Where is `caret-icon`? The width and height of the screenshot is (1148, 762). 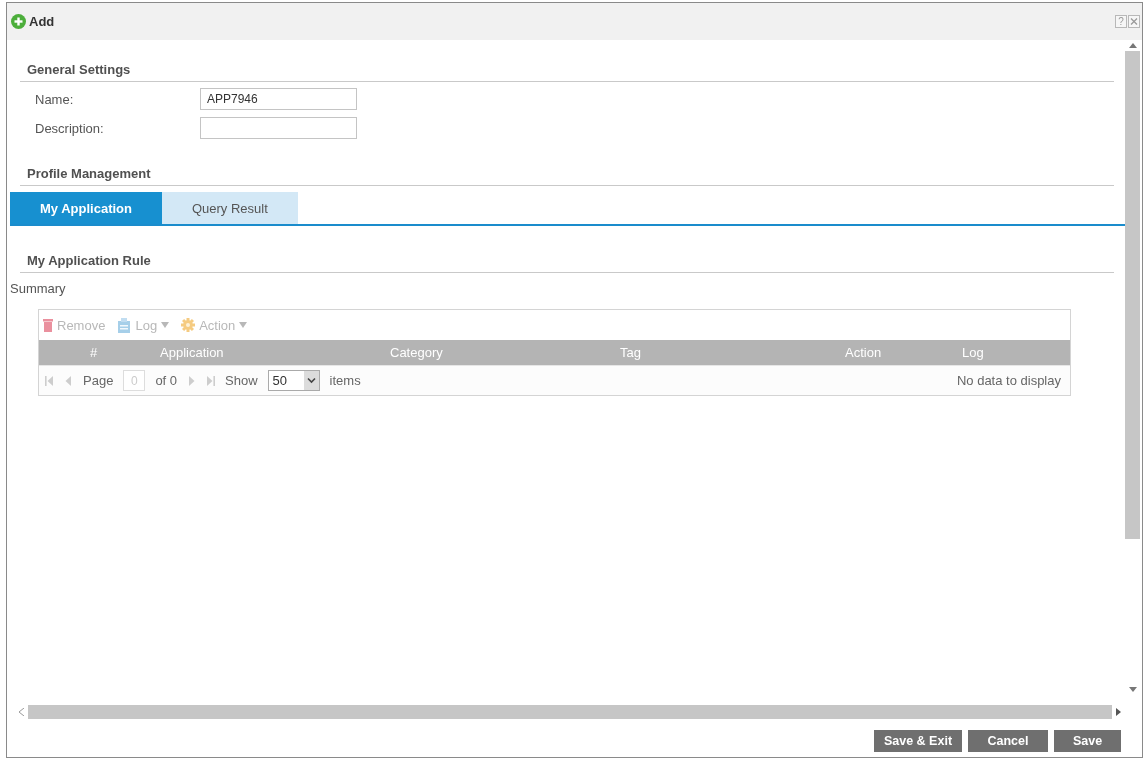 caret-icon is located at coordinates (311, 380).